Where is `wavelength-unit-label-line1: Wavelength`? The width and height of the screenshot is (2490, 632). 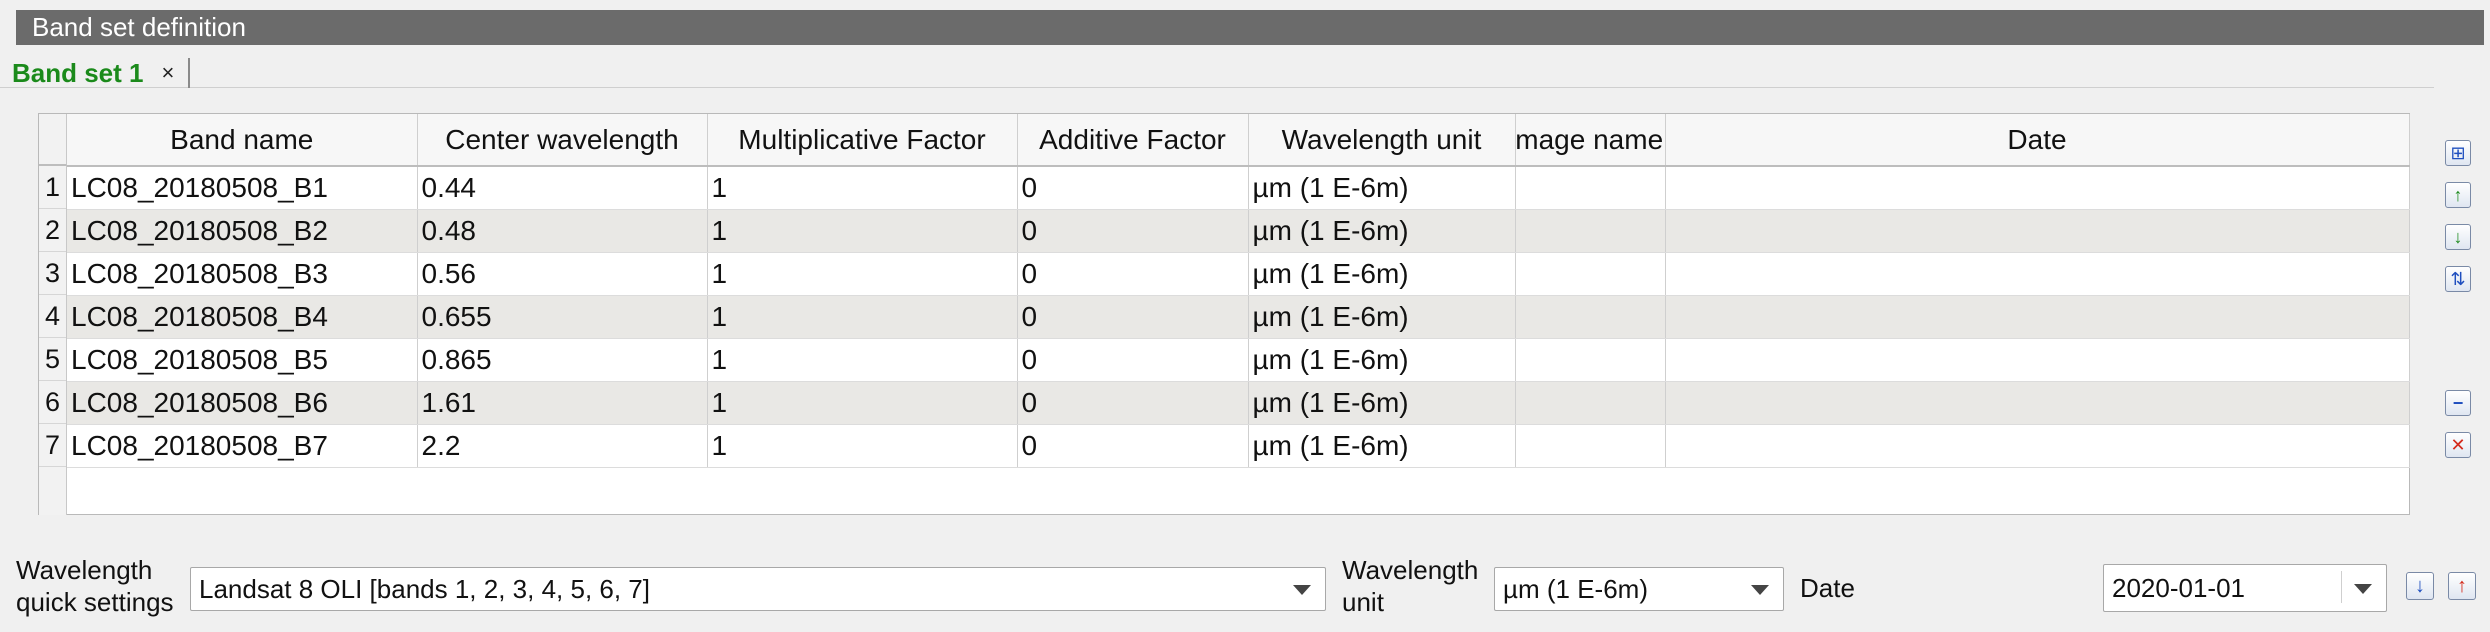 wavelength-unit-label-line1: Wavelength is located at coordinates (1410, 570).